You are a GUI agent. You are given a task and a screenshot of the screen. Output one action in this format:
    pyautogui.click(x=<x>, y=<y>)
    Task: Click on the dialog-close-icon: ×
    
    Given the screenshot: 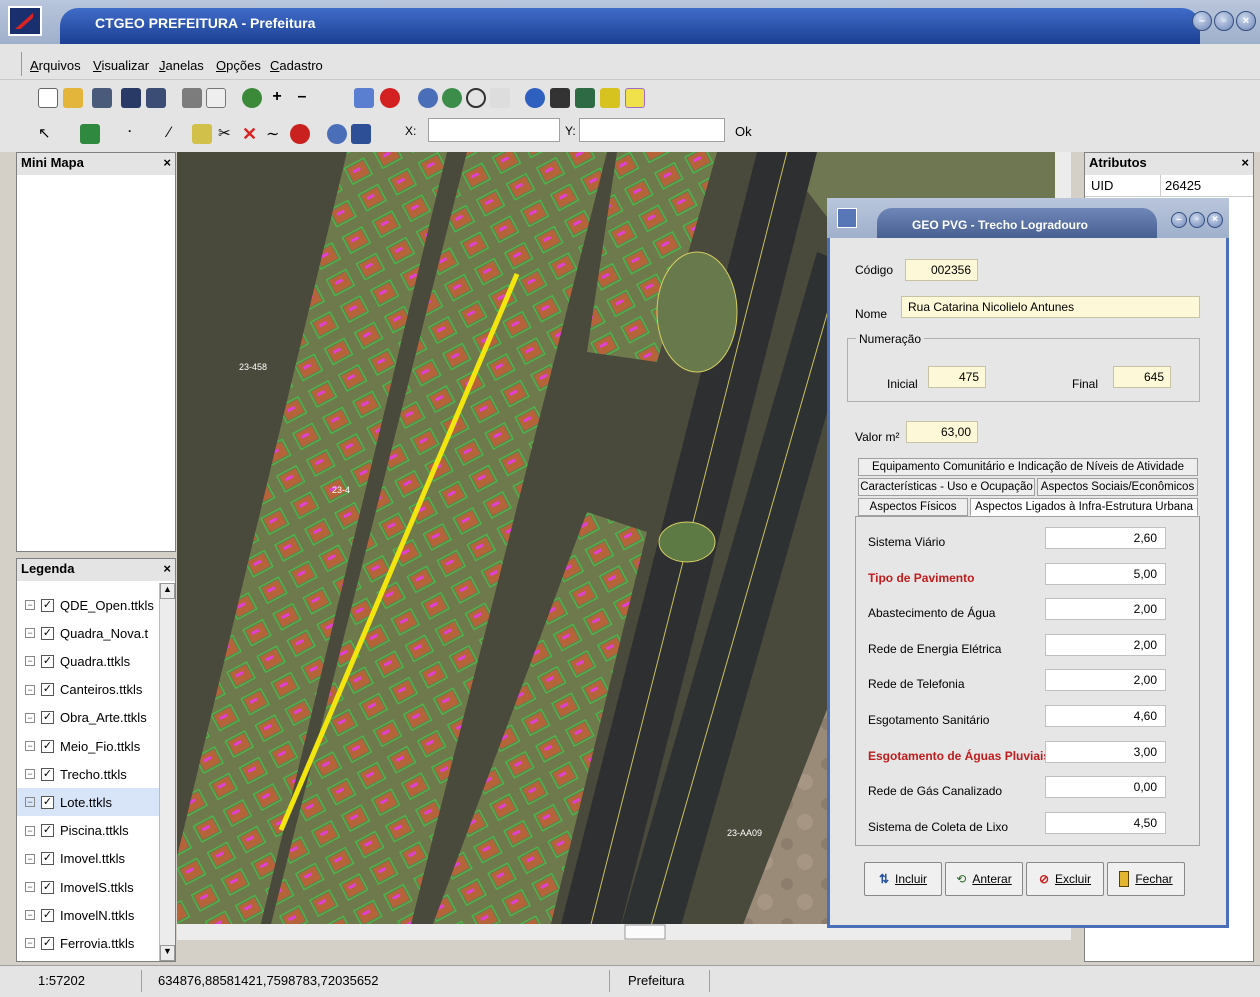 What is the action you would take?
    pyautogui.click(x=1215, y=220)
    